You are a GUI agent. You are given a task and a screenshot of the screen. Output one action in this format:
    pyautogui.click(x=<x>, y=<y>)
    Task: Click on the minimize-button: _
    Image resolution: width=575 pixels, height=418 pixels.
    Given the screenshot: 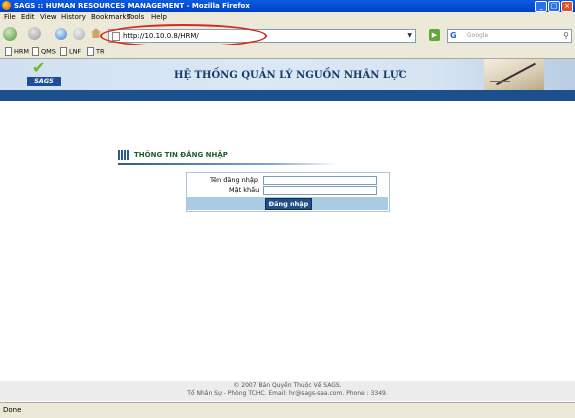 What is the action you would take?
    pyautogui.click(x=541, y=6)
    